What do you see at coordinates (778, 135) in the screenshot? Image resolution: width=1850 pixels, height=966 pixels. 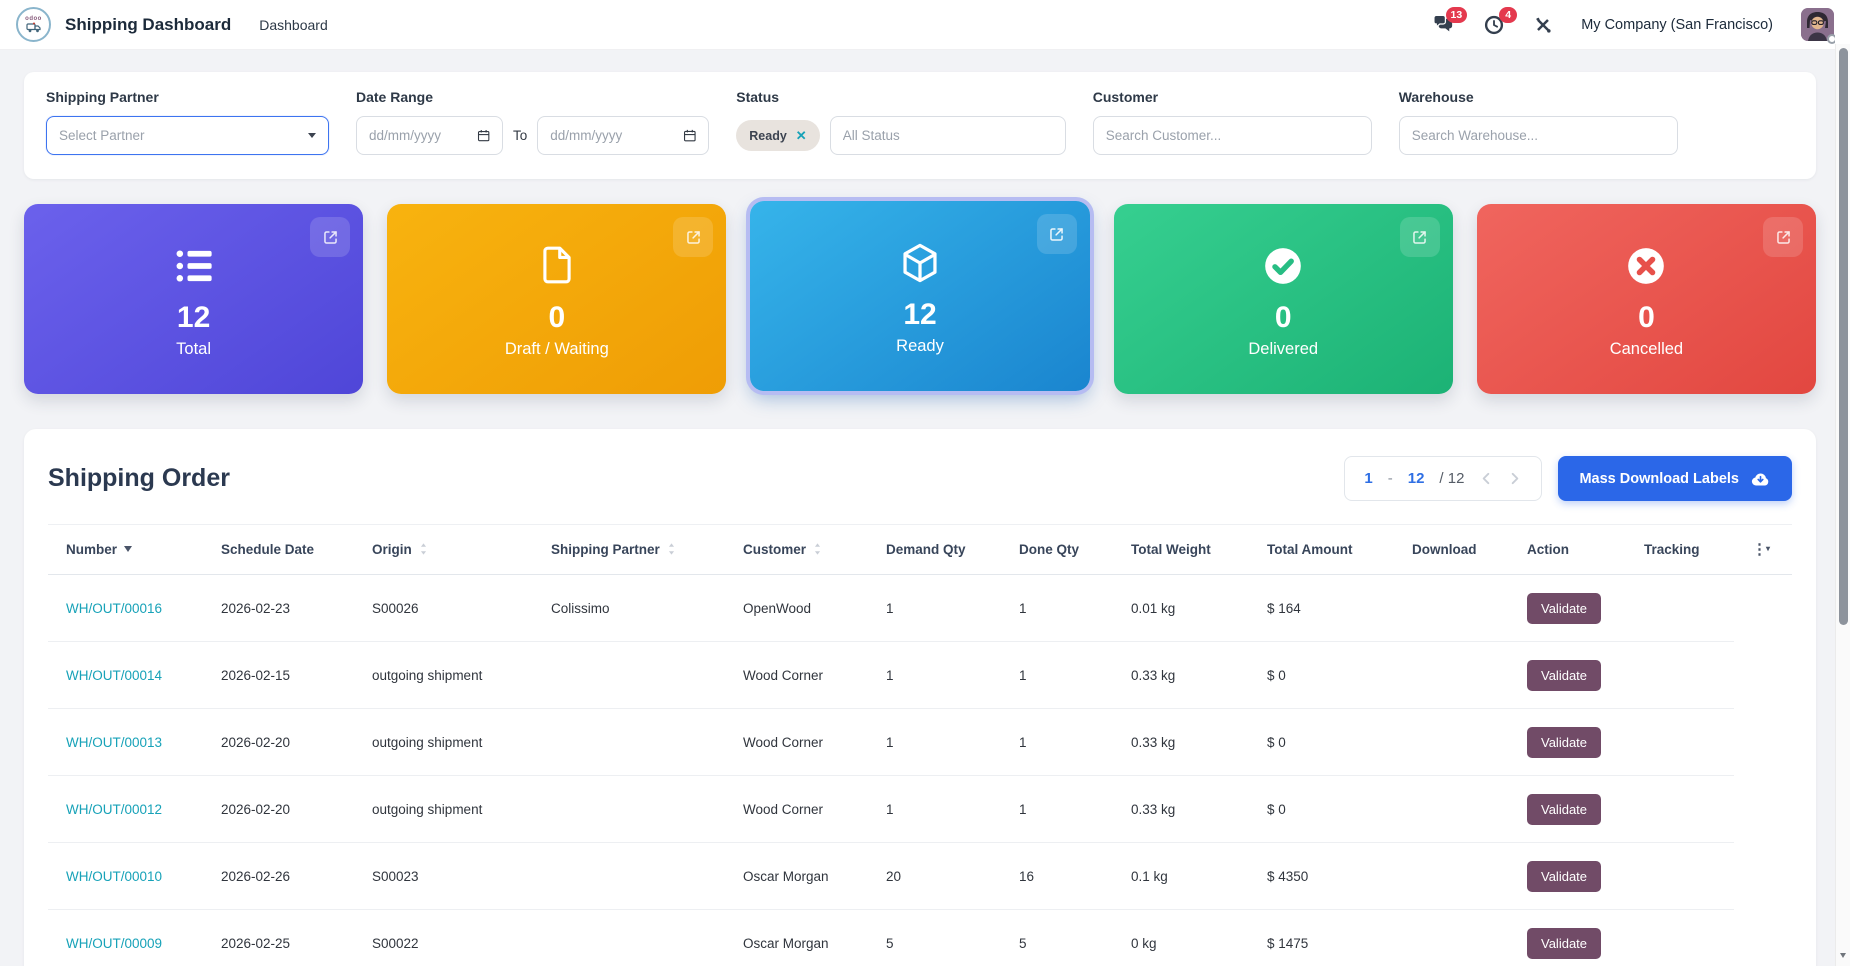 I see `status-tag-ready: Ready ✕` at bounding box center [778, 135].